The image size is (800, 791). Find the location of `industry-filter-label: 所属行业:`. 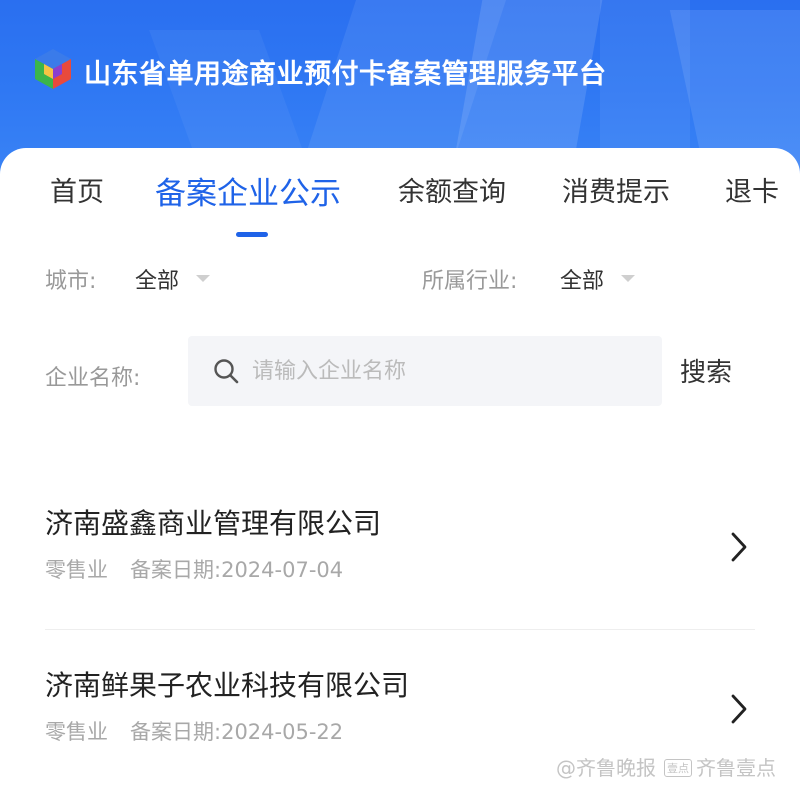

industry-filter-label: 所属行业: is located at coordinates (470, 281).